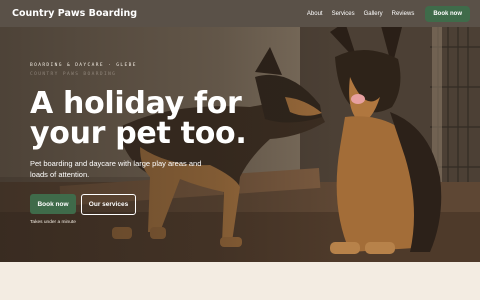 This screenshot has width=480, height=300. I want to click on main-nav: About Services Gallery Reviews Book now, so click(384, 13).